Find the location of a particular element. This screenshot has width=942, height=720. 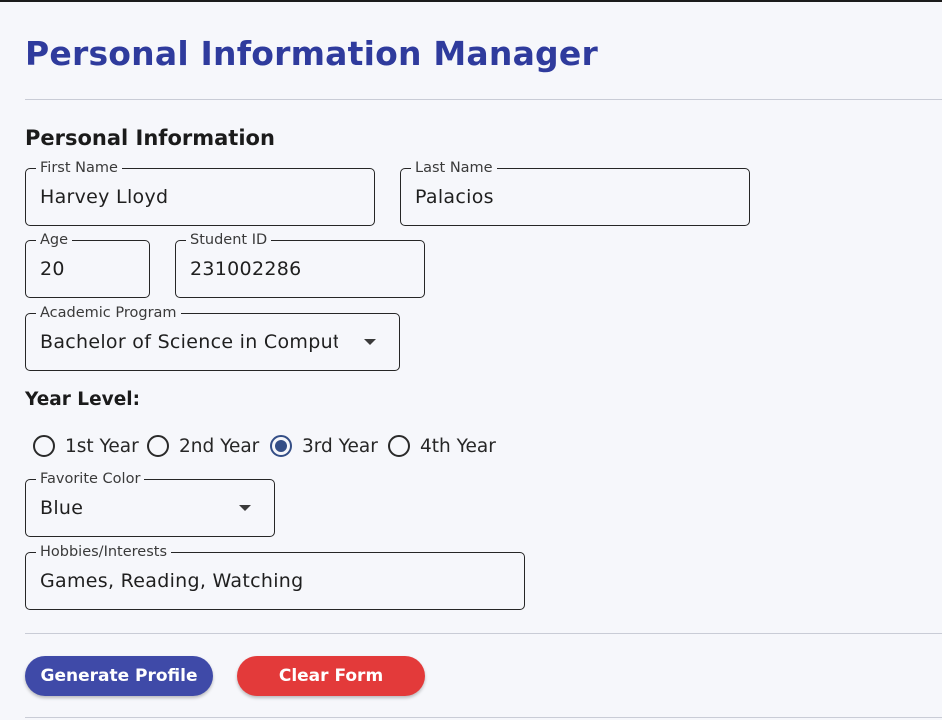

radio-label: 3rd Year is located at coordinates (340, 447).